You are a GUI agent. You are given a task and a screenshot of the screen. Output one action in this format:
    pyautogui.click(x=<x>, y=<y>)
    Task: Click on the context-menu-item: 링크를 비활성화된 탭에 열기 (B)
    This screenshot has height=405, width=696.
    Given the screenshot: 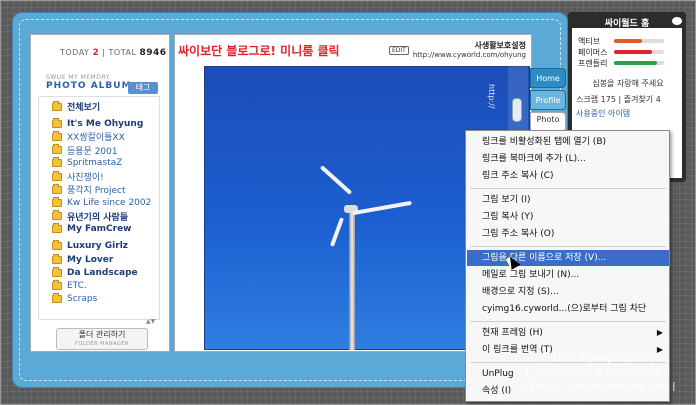 What is the action you would take?
    pyautogui.click(x=568, y=142)
    